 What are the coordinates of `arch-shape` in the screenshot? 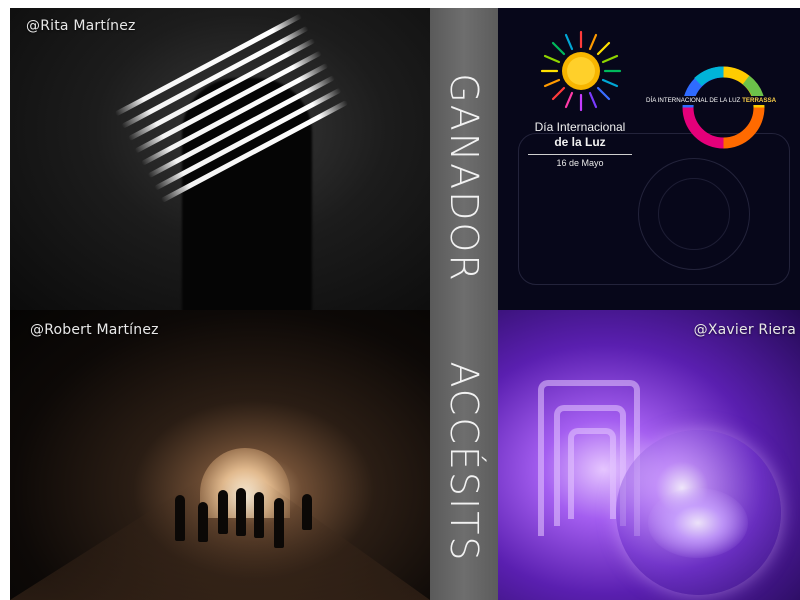 It's located at (592, 473).